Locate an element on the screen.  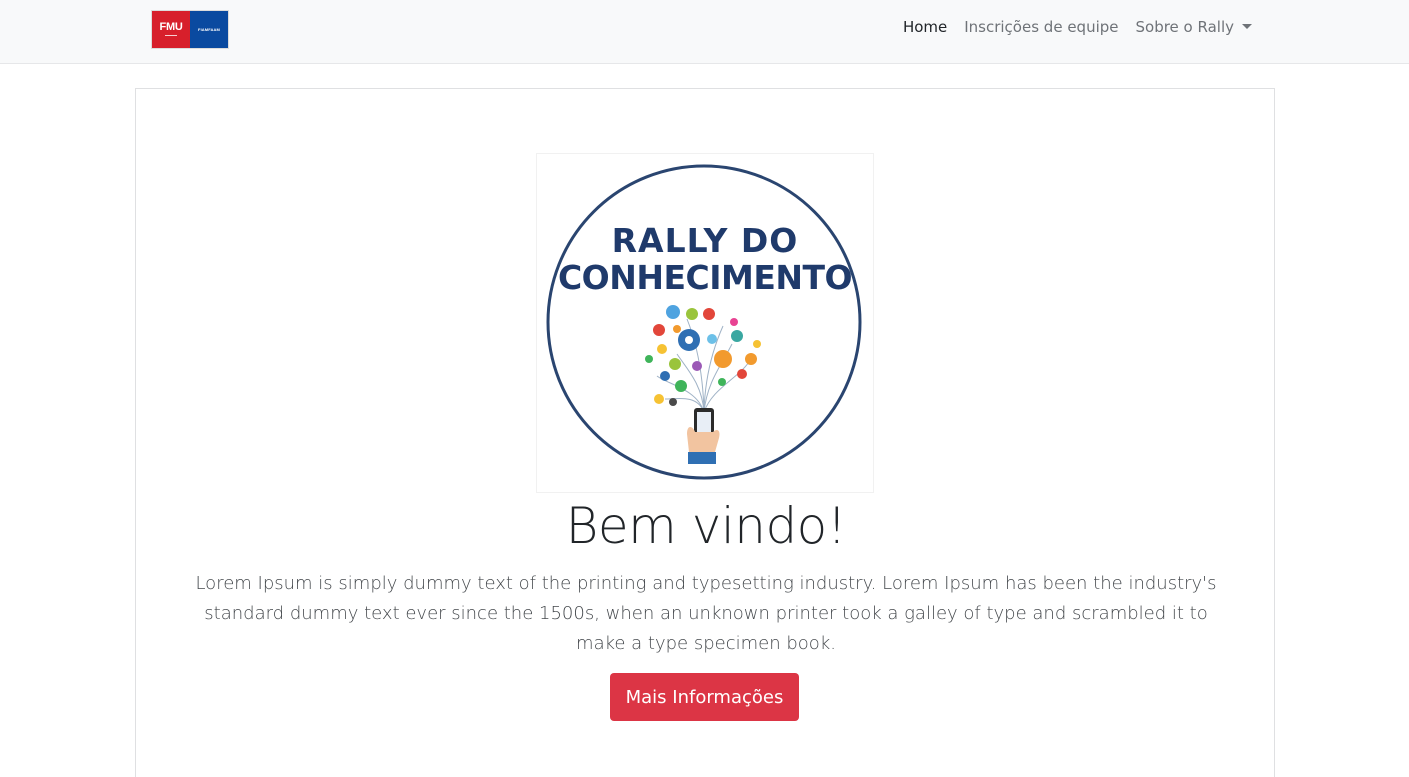
nav-links: Home Inscrições de equipe Sobre o Rally is located at coordinates (1077, 27).